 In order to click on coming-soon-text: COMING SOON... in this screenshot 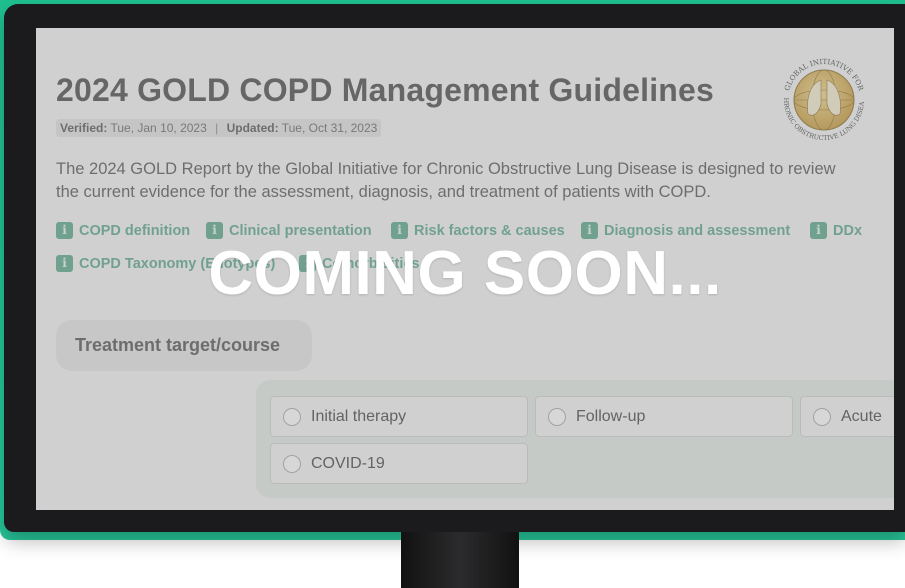, I will do `click(465, 273)`.